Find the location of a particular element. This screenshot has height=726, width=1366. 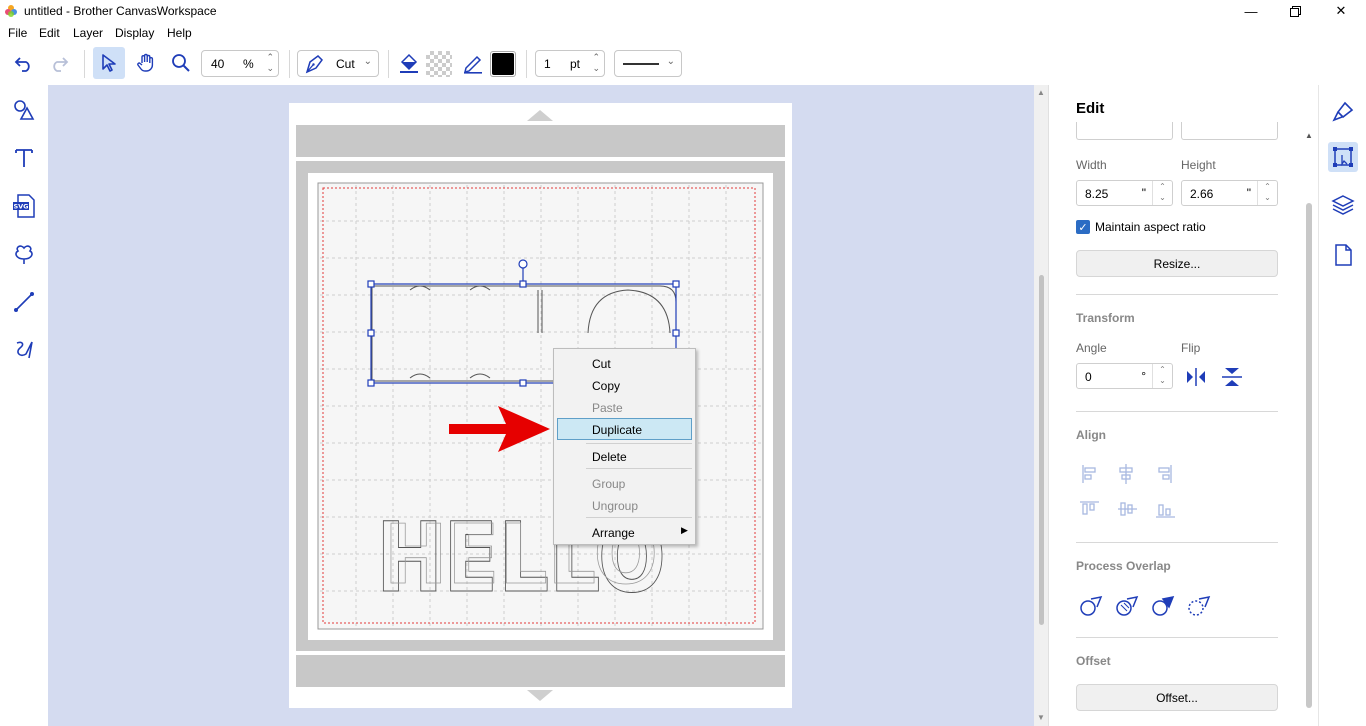

height-label: Height is located at coordinates (1198, 165).